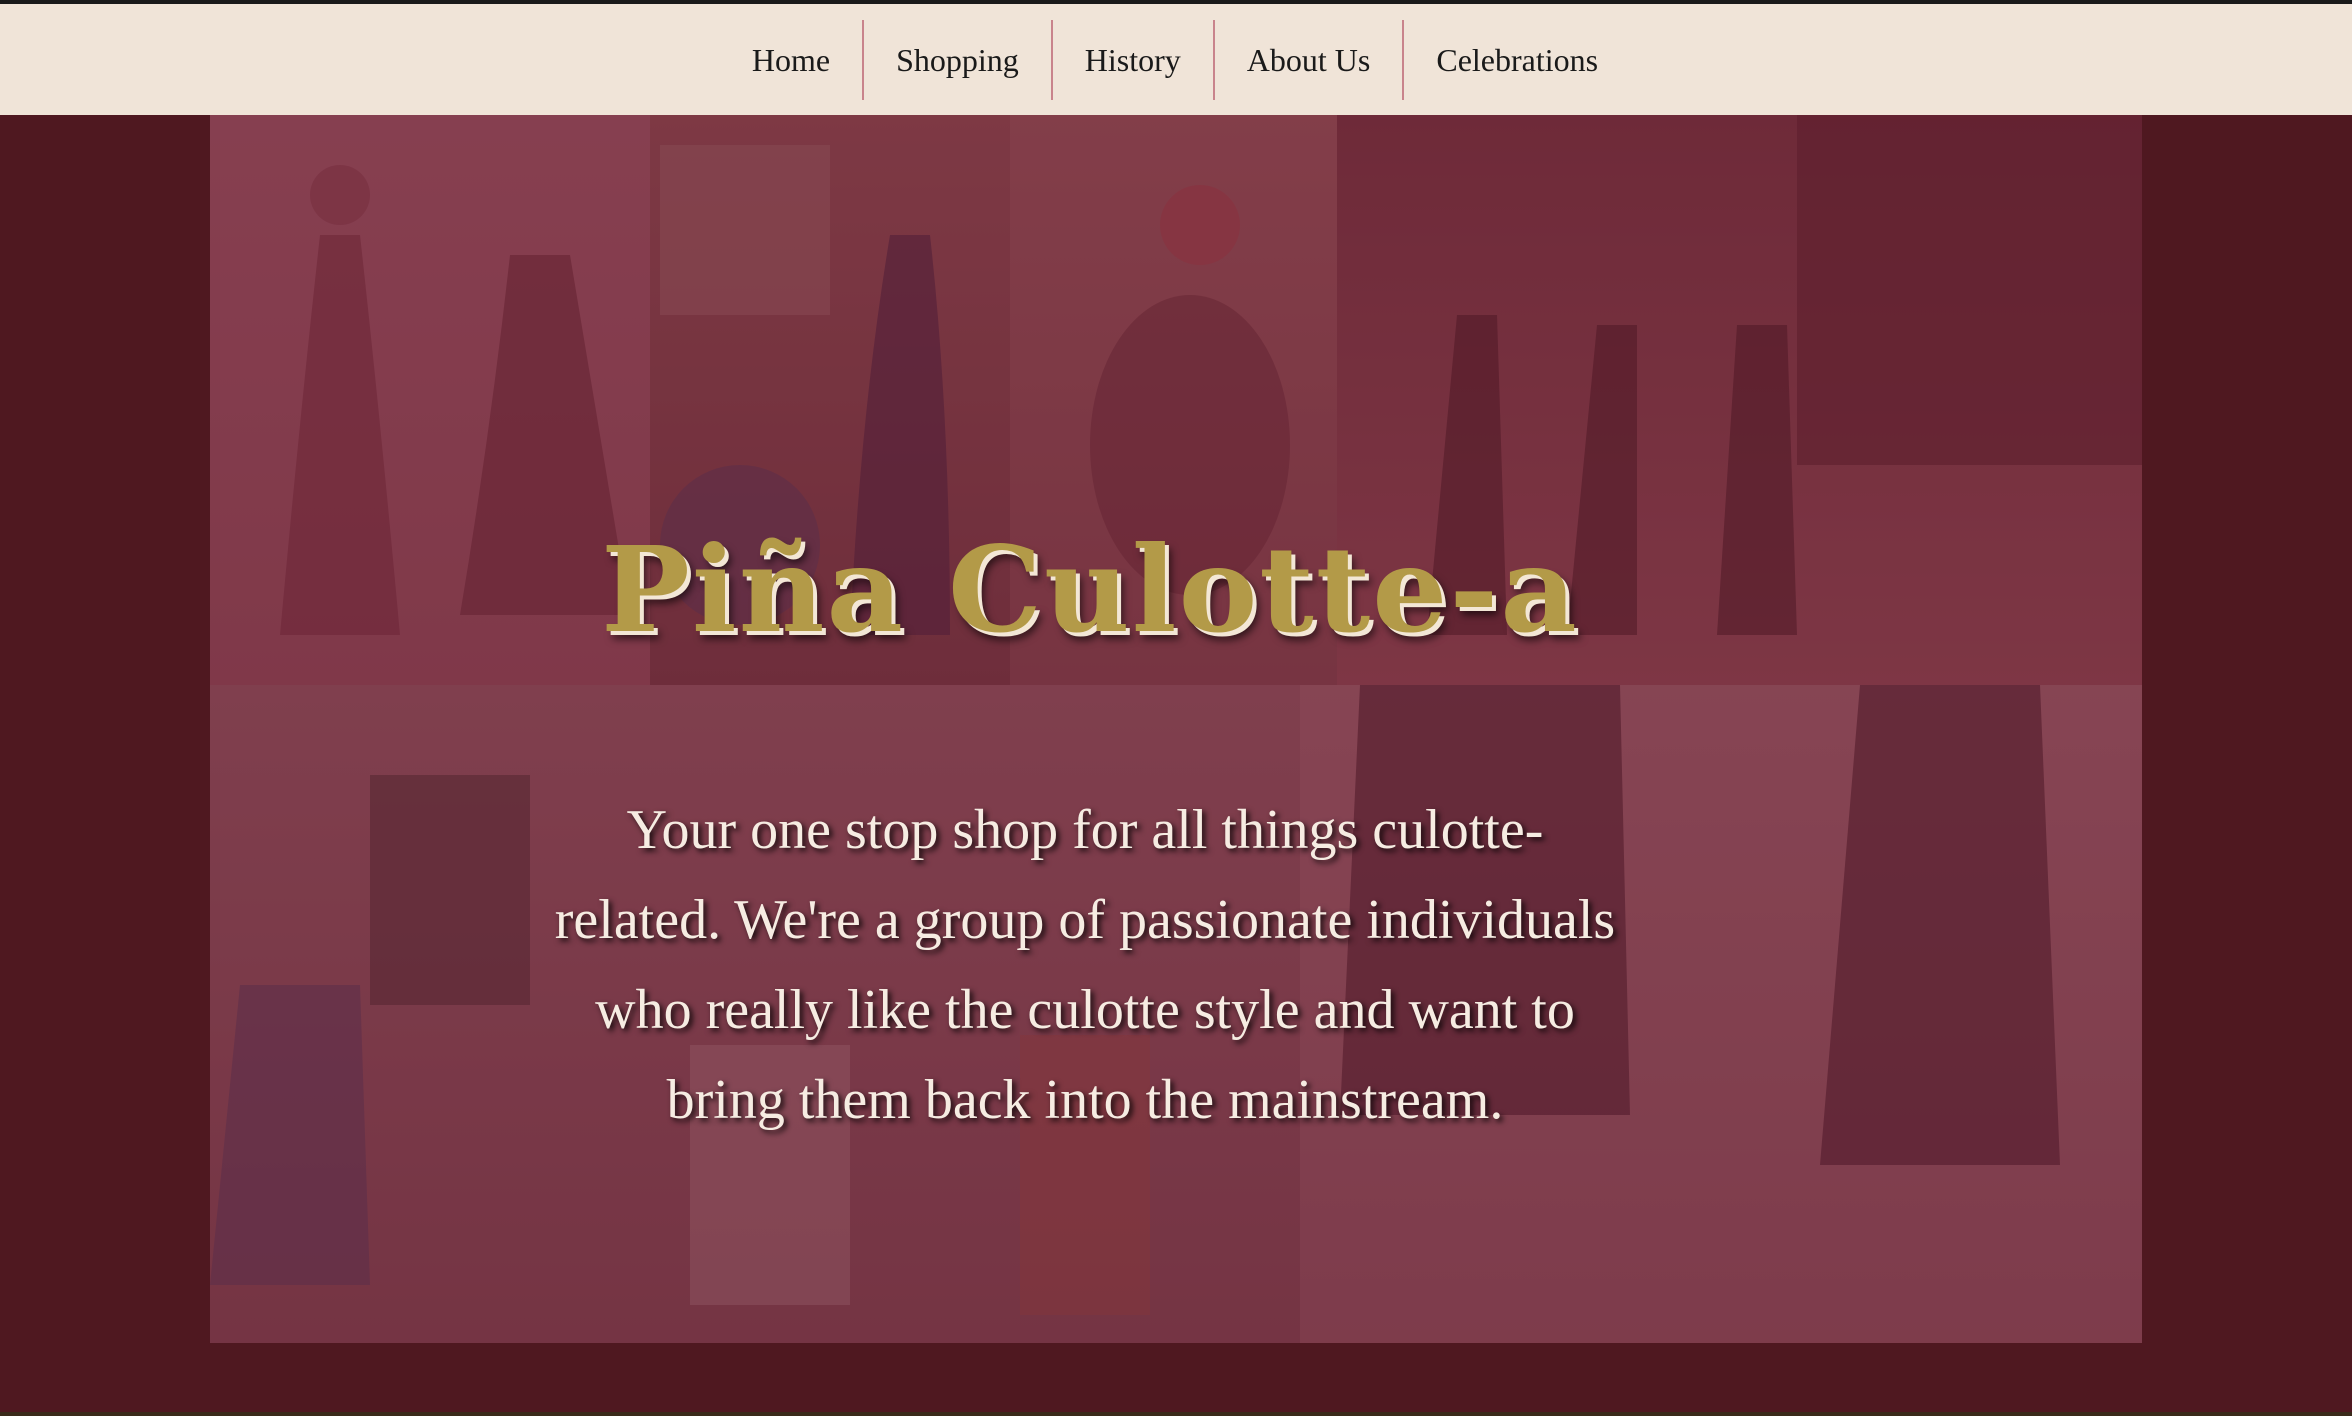 This screenshot has height=1416, width=2352. What do you see at coordinates (791, 60) in the screenshot?
I see `nav-item-home: Home` at bounding box center [791, 60].